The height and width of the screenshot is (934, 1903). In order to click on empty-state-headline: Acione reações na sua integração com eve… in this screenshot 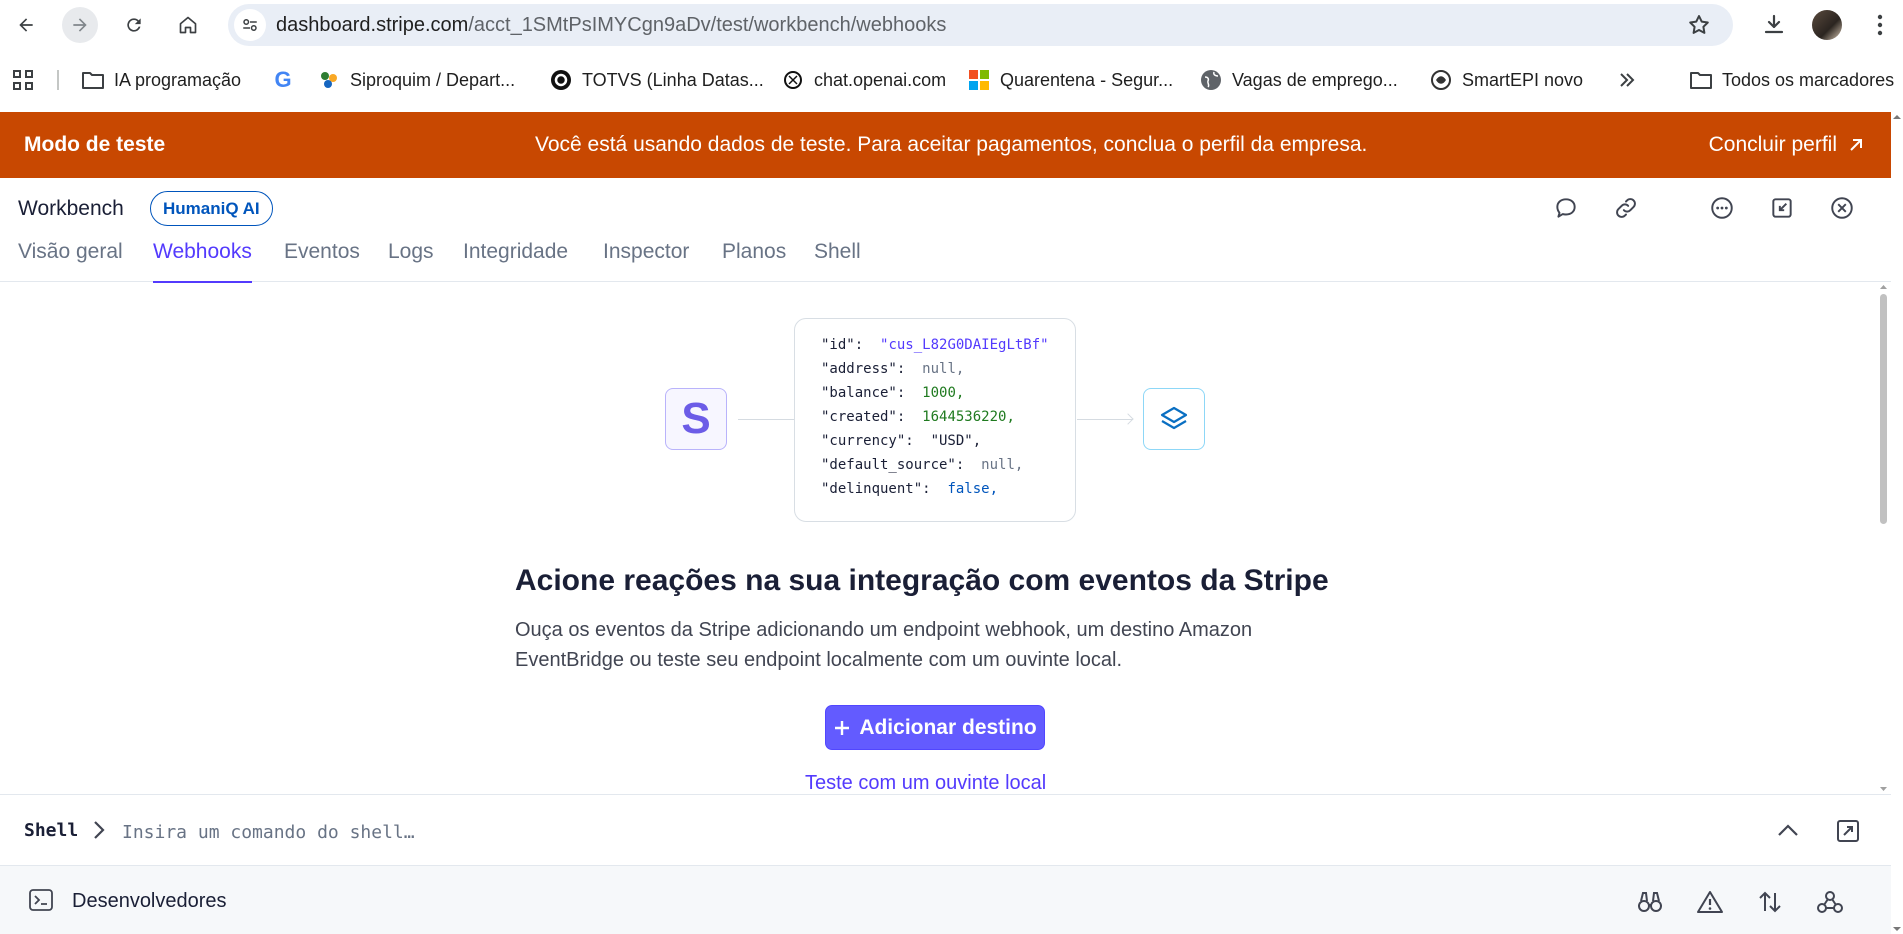, I will do `click(922, 580)`.